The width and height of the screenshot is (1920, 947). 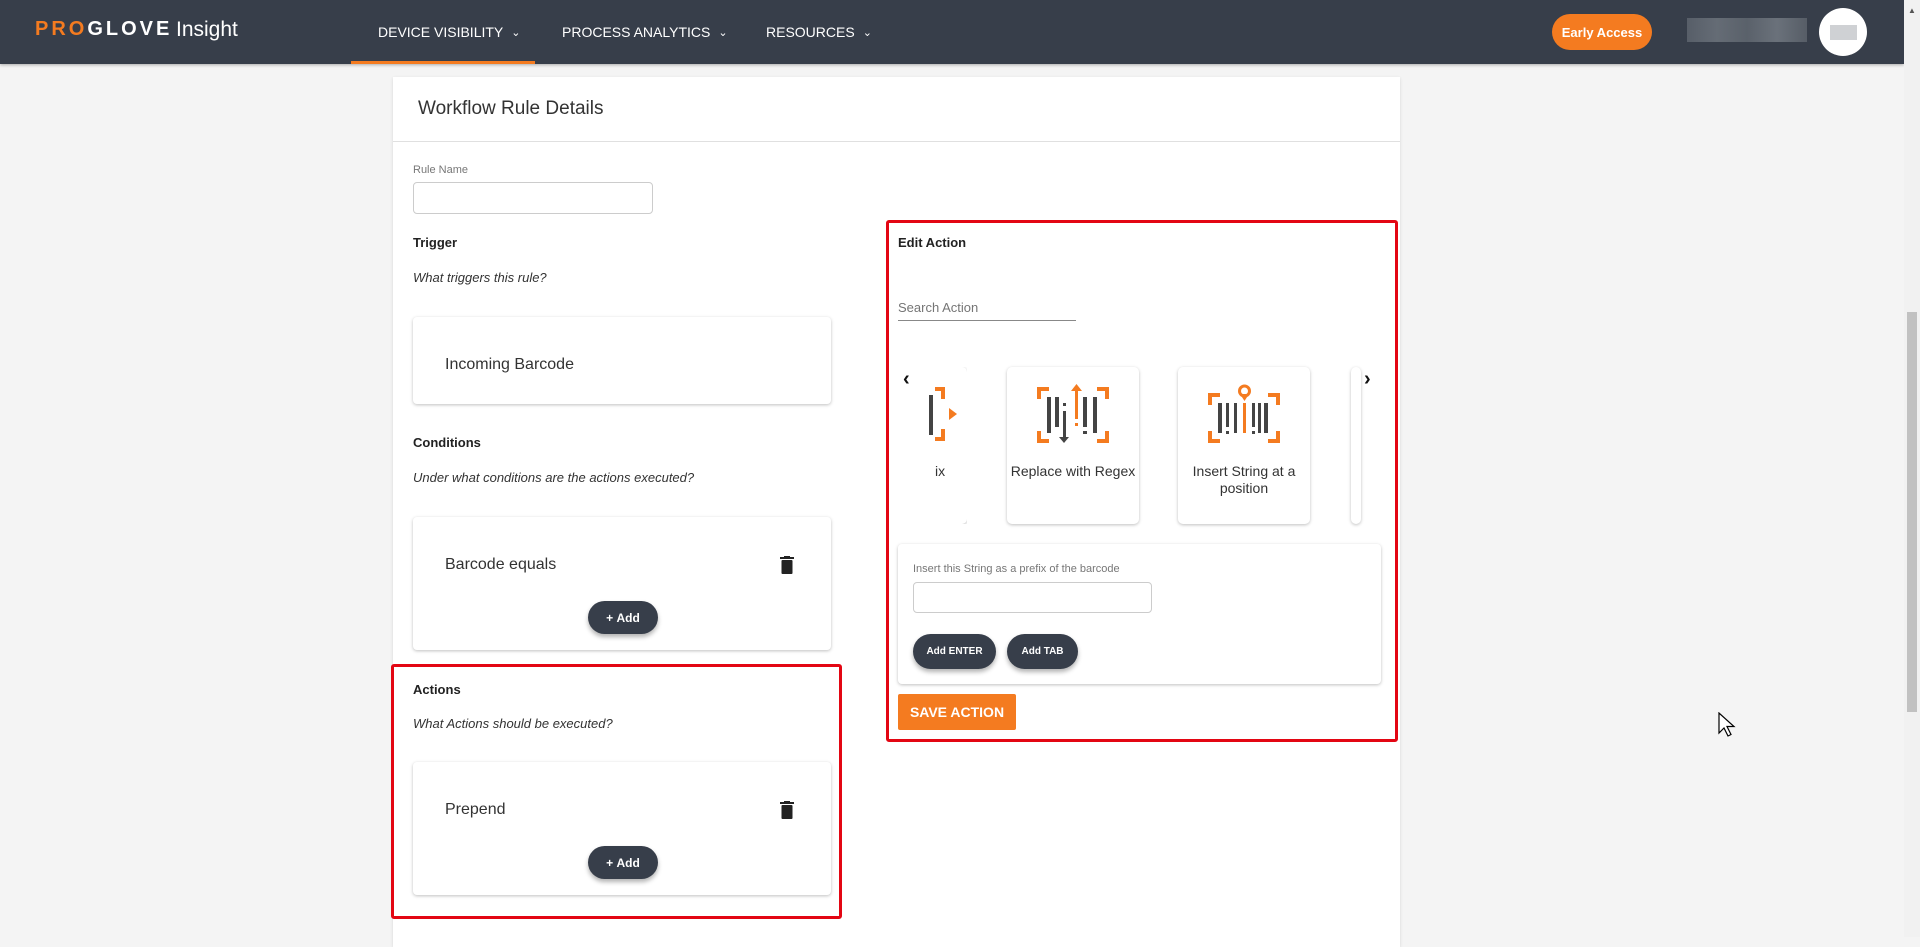 What do you see at coordinates (501, 564) in the screenshot?
I see `condition-item: Barcode equals` at bounding box center [501, 564].